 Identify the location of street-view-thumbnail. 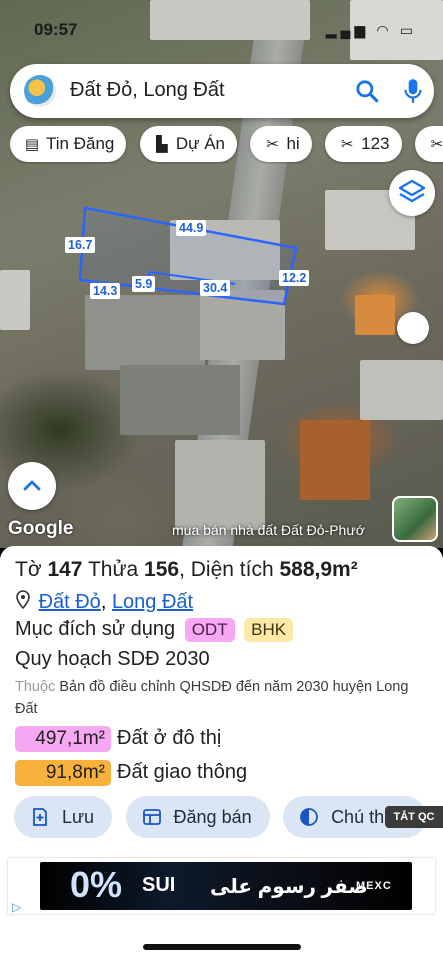
(415, 519).